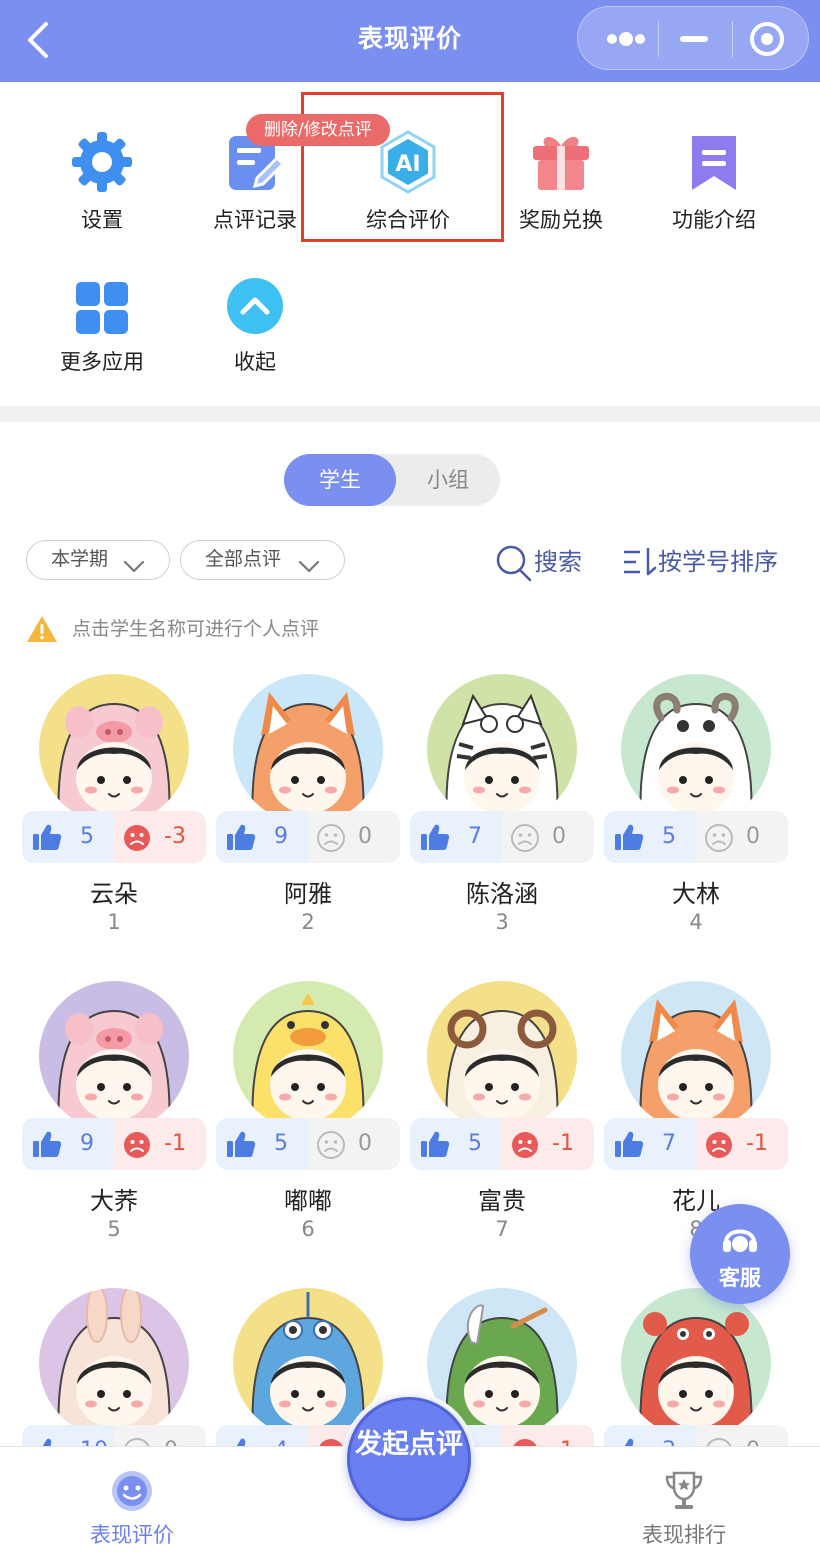  I want to click on settings-button: 设置, so click(102, 185).